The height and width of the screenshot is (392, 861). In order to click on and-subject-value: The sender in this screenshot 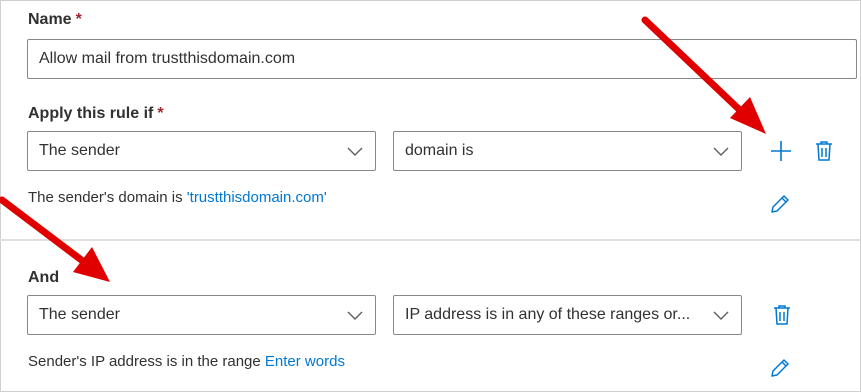, I will do `click(79, 314)`.